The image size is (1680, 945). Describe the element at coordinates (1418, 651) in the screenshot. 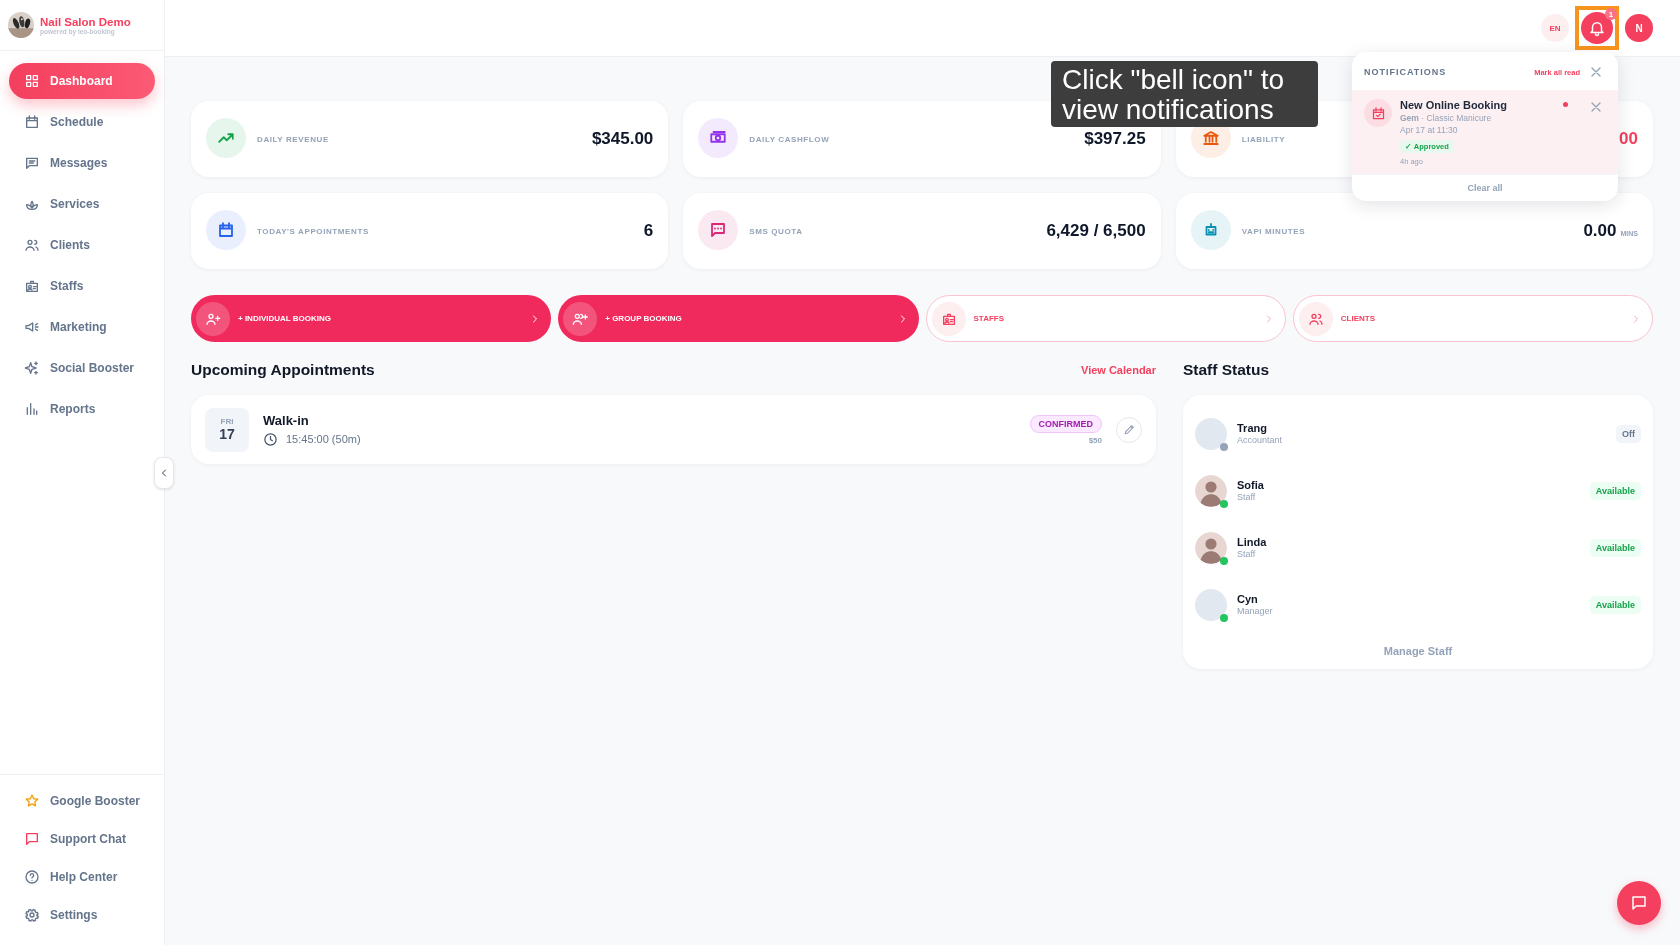

I see `manage-staff-link: Manage Staff` at that location.